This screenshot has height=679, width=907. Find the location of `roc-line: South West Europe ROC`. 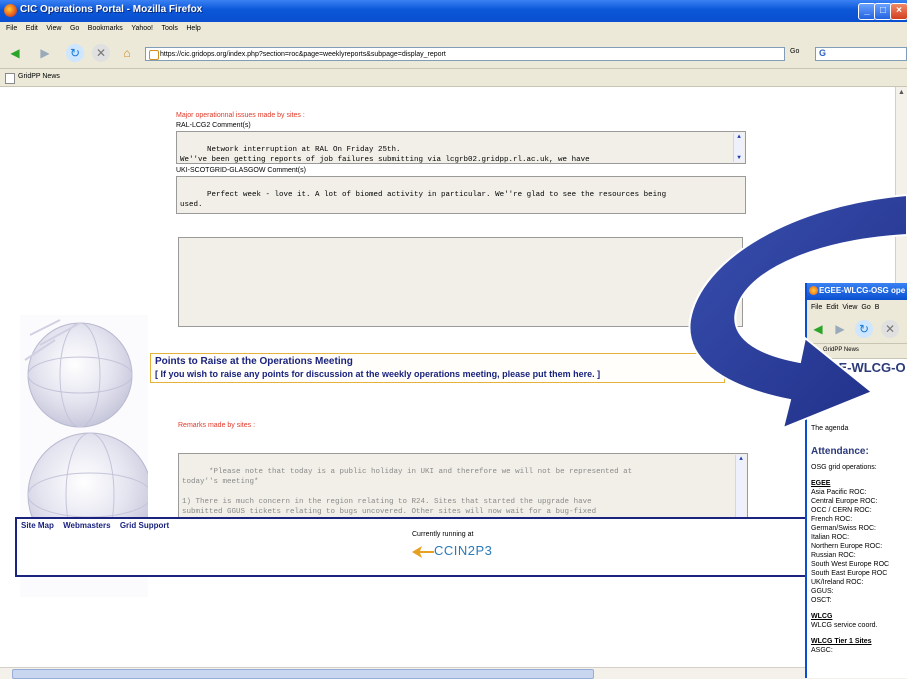

roc-line: South West Europe ROC is located at coordinates (850, 564).